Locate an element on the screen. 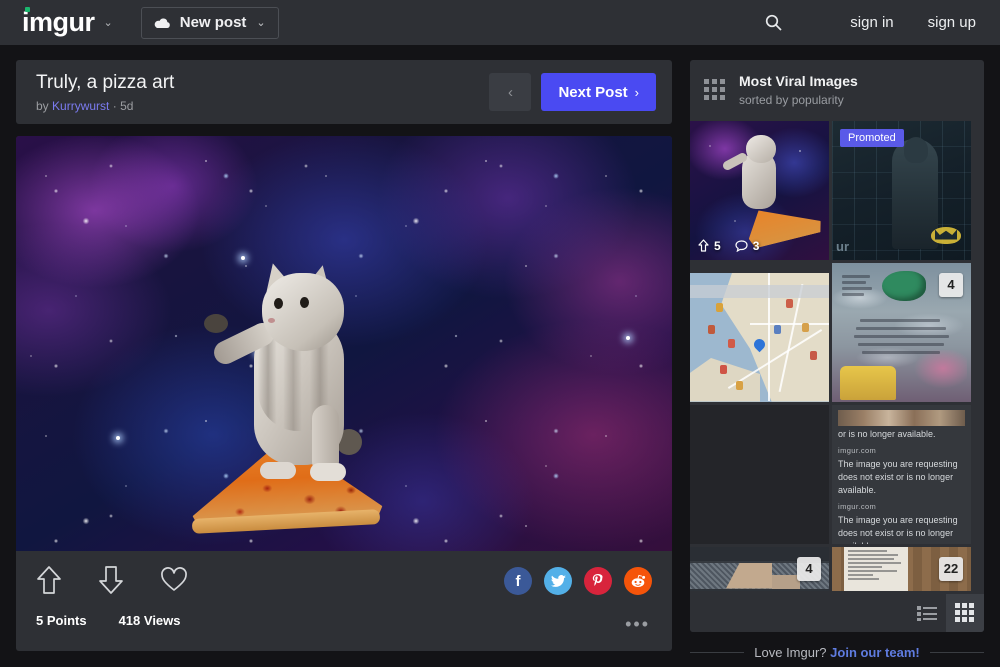 The width and height of the screenshot is (1000, 667). by-prefix: by is located at coordinates (42, 105).